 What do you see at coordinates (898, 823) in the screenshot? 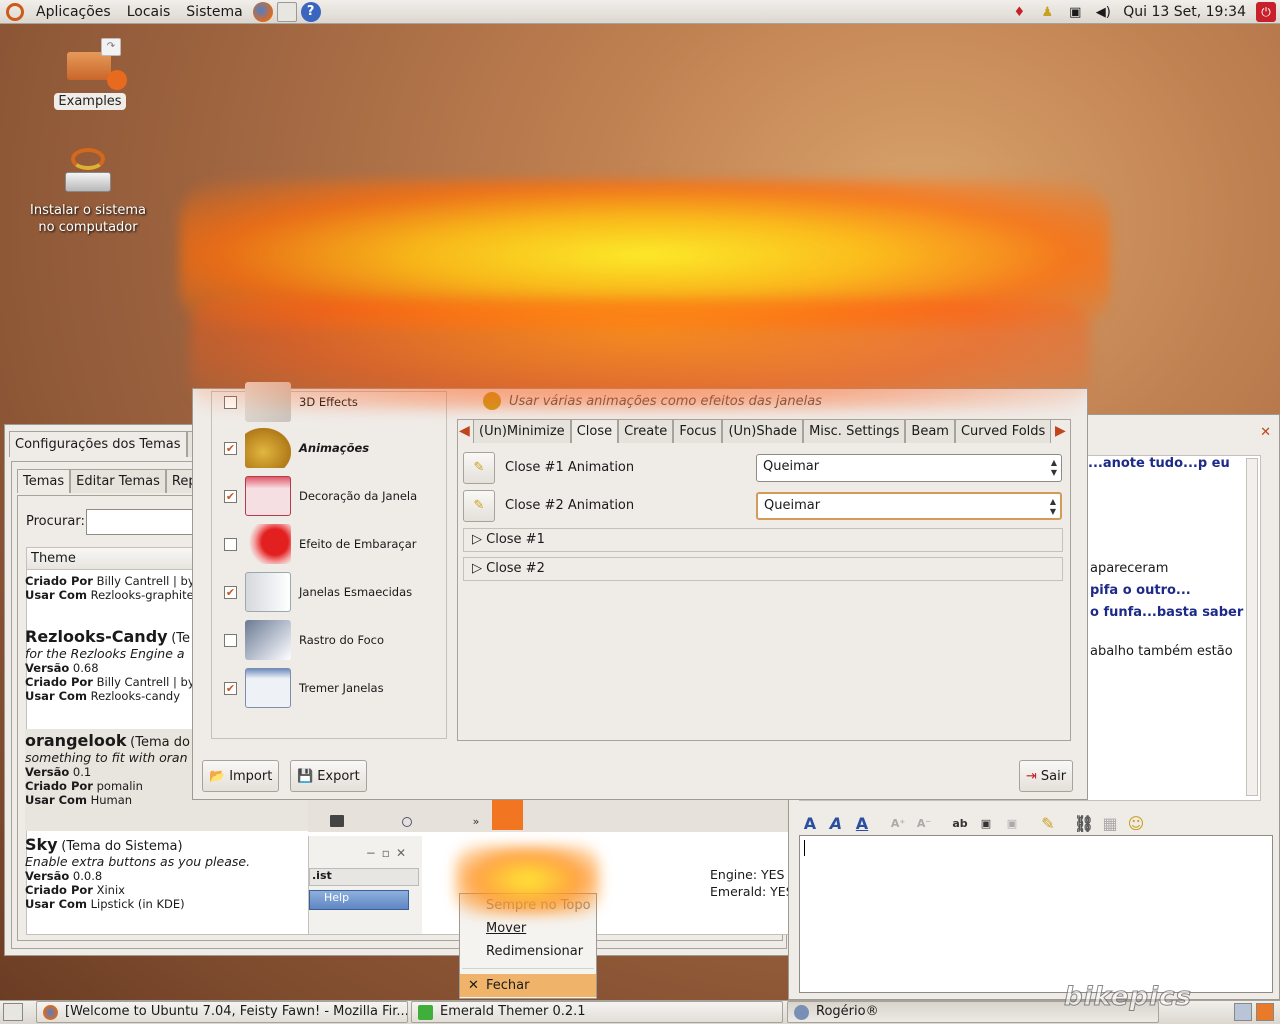
I see `font-grow-icon: A⁺` at bounding box center [898, 823].